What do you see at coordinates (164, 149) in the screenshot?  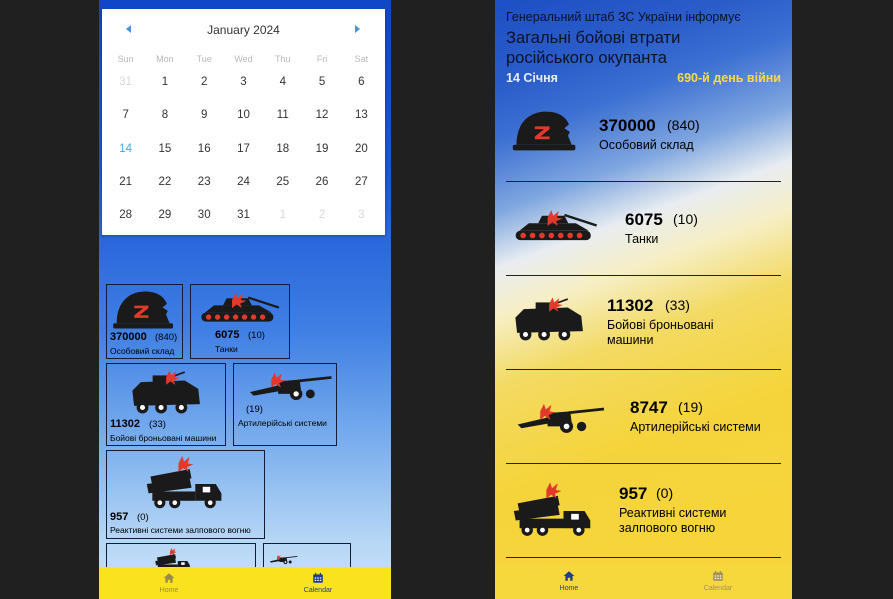 I see `calendar-day: 15` at bounding box center [164, 149].